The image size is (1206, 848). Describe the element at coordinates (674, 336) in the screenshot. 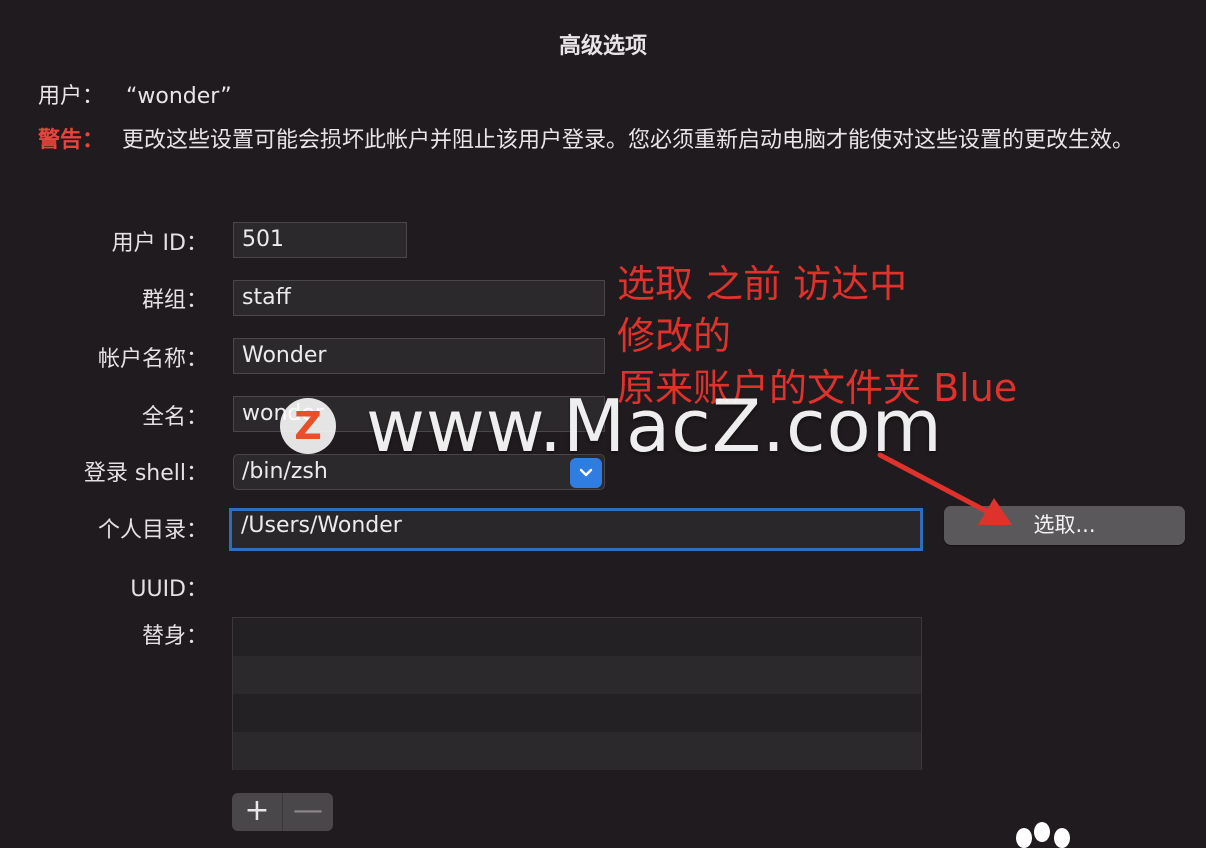

I see `annotation-line-2: 修改的` at that location.